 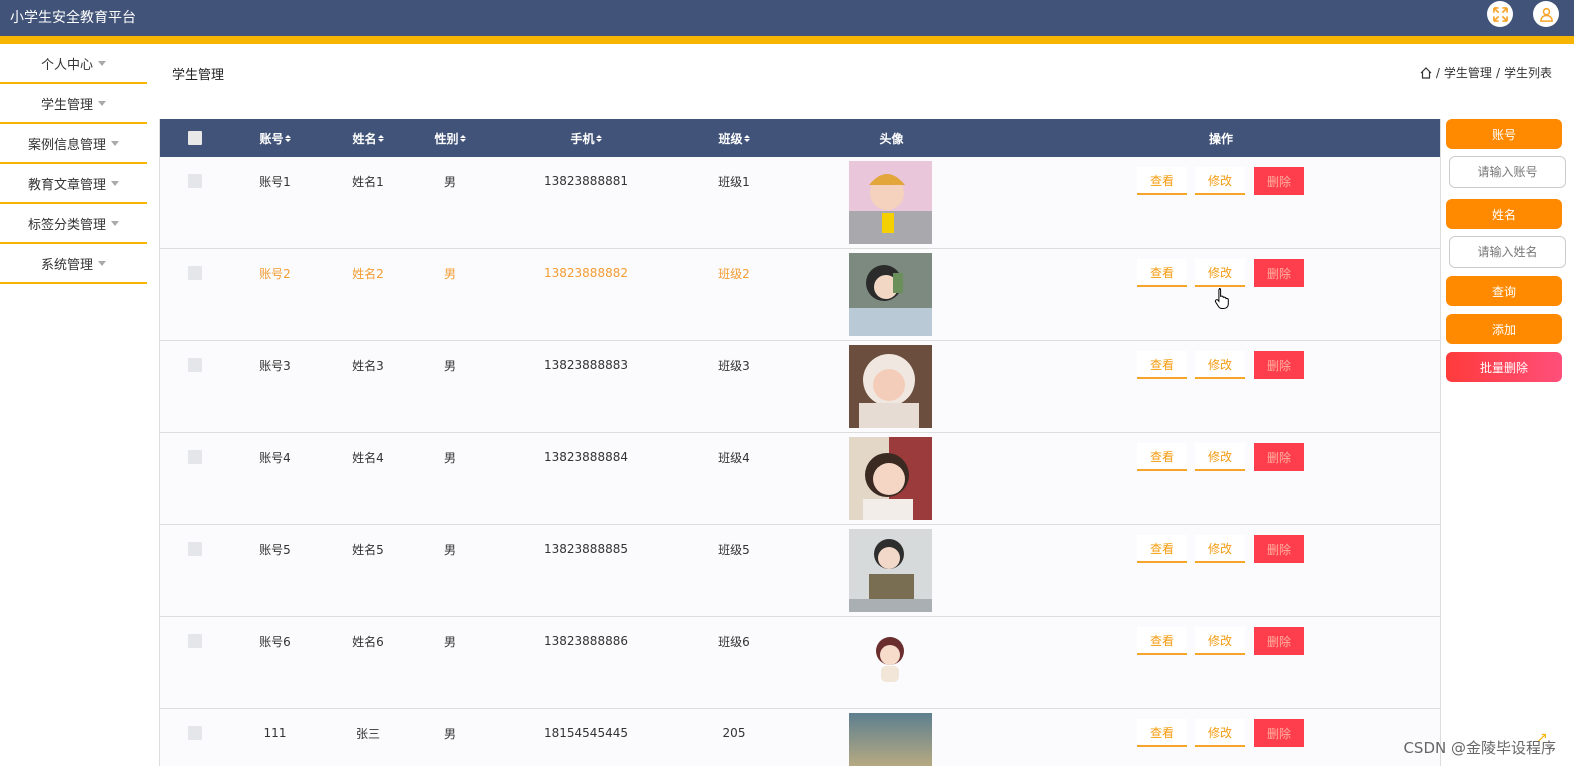 I want to click on pointer-cursor-icon, so click(x=1221, y=298).